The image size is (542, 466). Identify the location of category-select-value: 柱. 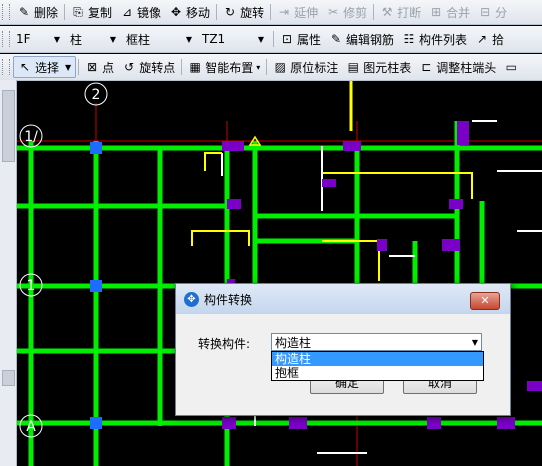
(76, 39).